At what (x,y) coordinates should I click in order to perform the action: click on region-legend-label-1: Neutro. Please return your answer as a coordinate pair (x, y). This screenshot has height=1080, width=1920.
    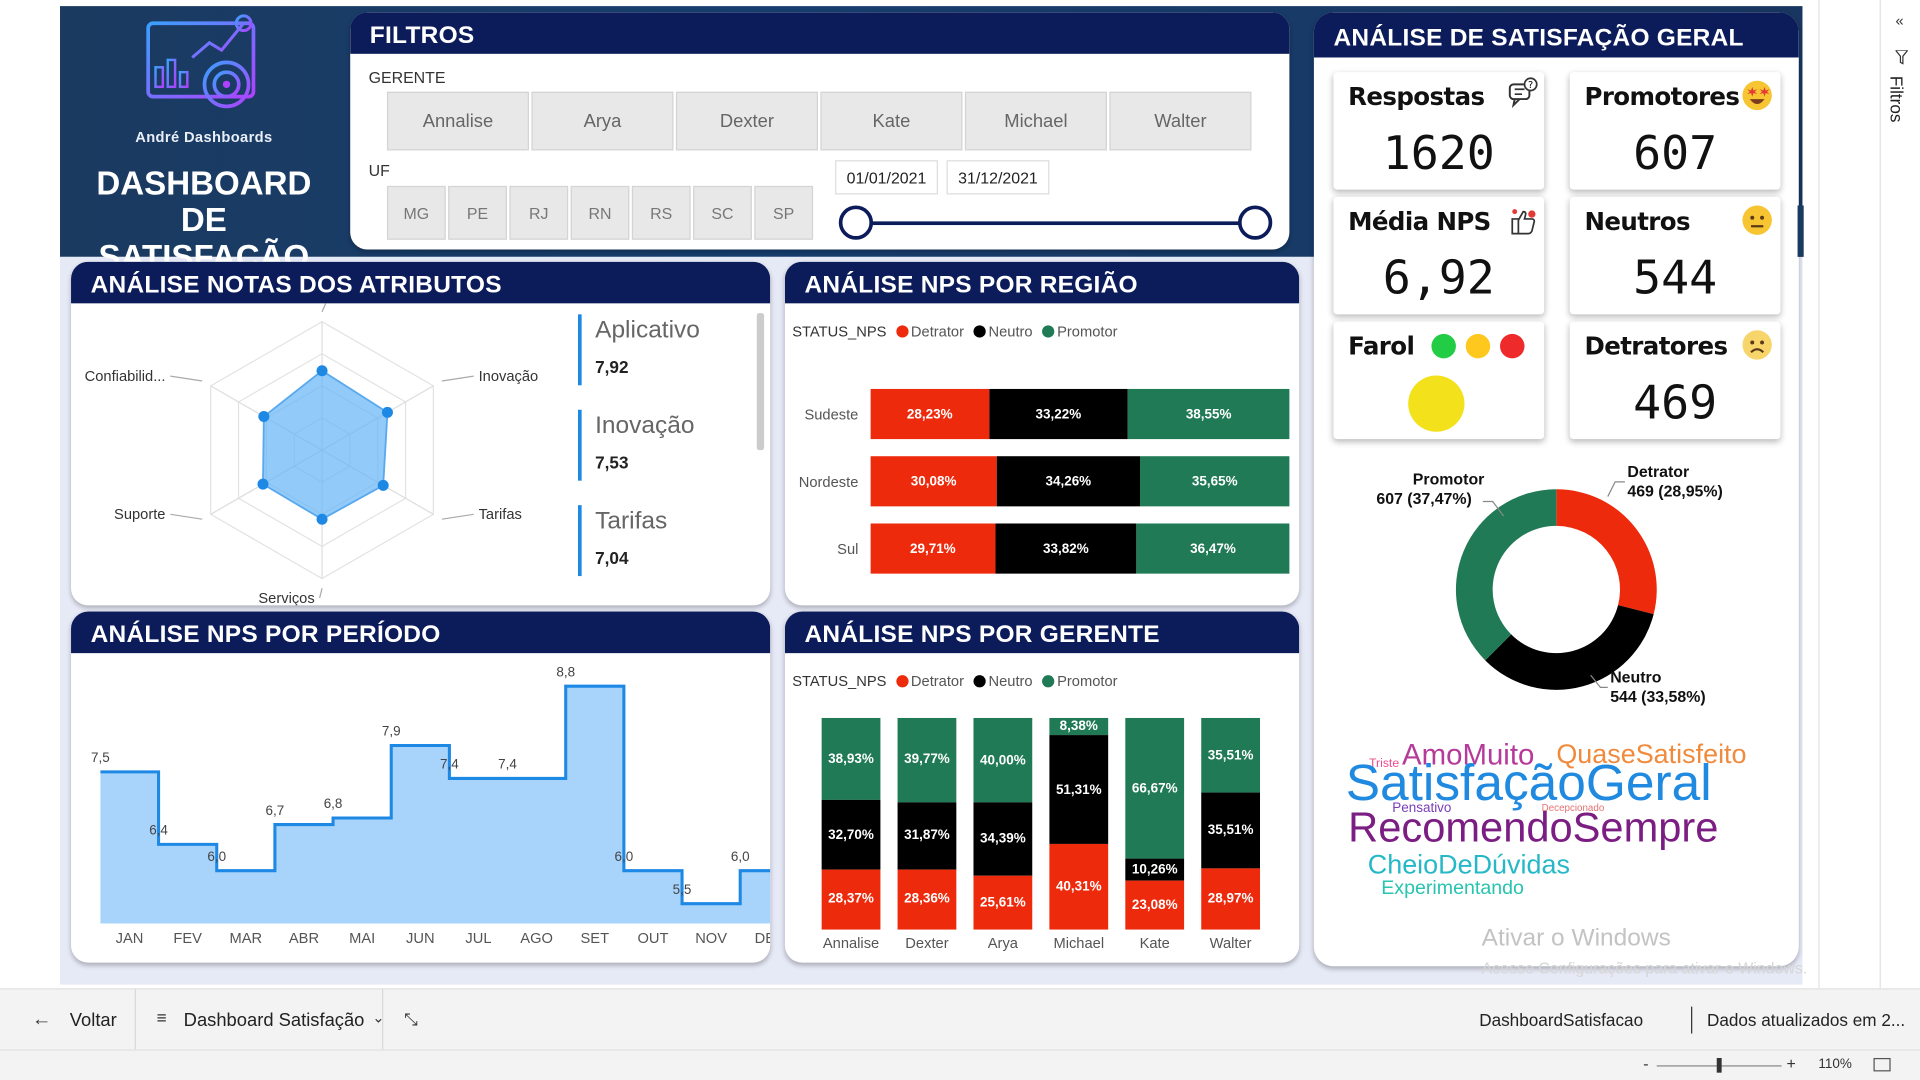
    Looking at the image, I should click on (1010, 331).